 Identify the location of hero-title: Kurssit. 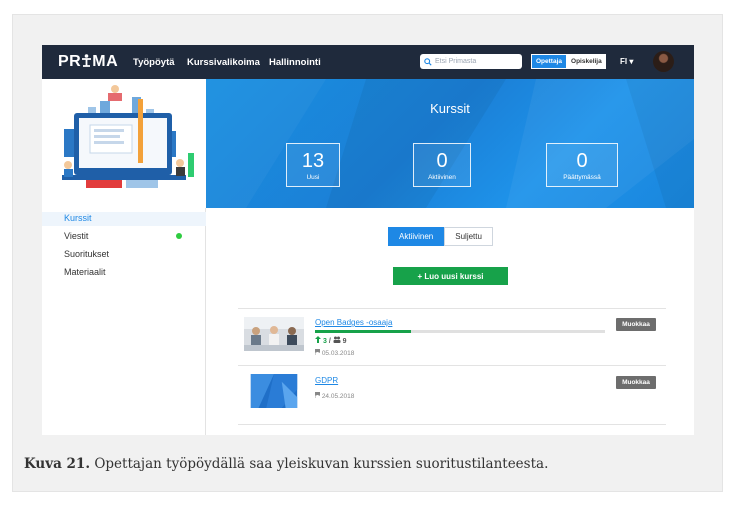
(450, 108).